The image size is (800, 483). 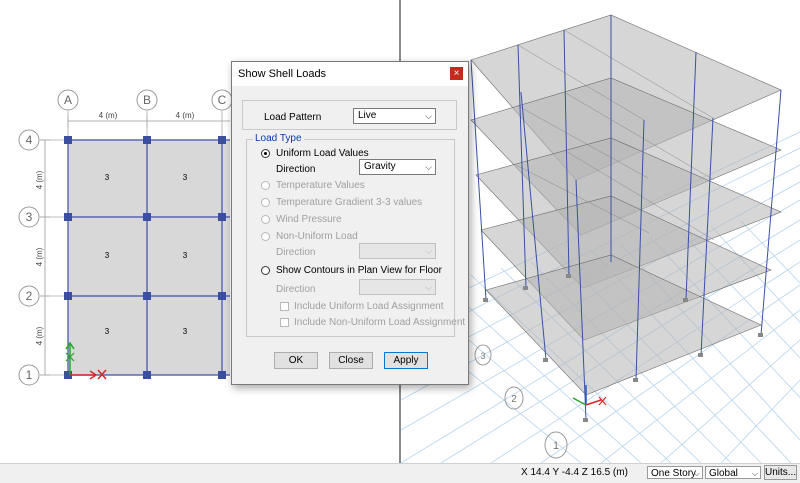 What do you see at coordinates (320, 185) in the screenshot?
I see `temperature-label: Temperature Values` at bounding box center [320, 185].